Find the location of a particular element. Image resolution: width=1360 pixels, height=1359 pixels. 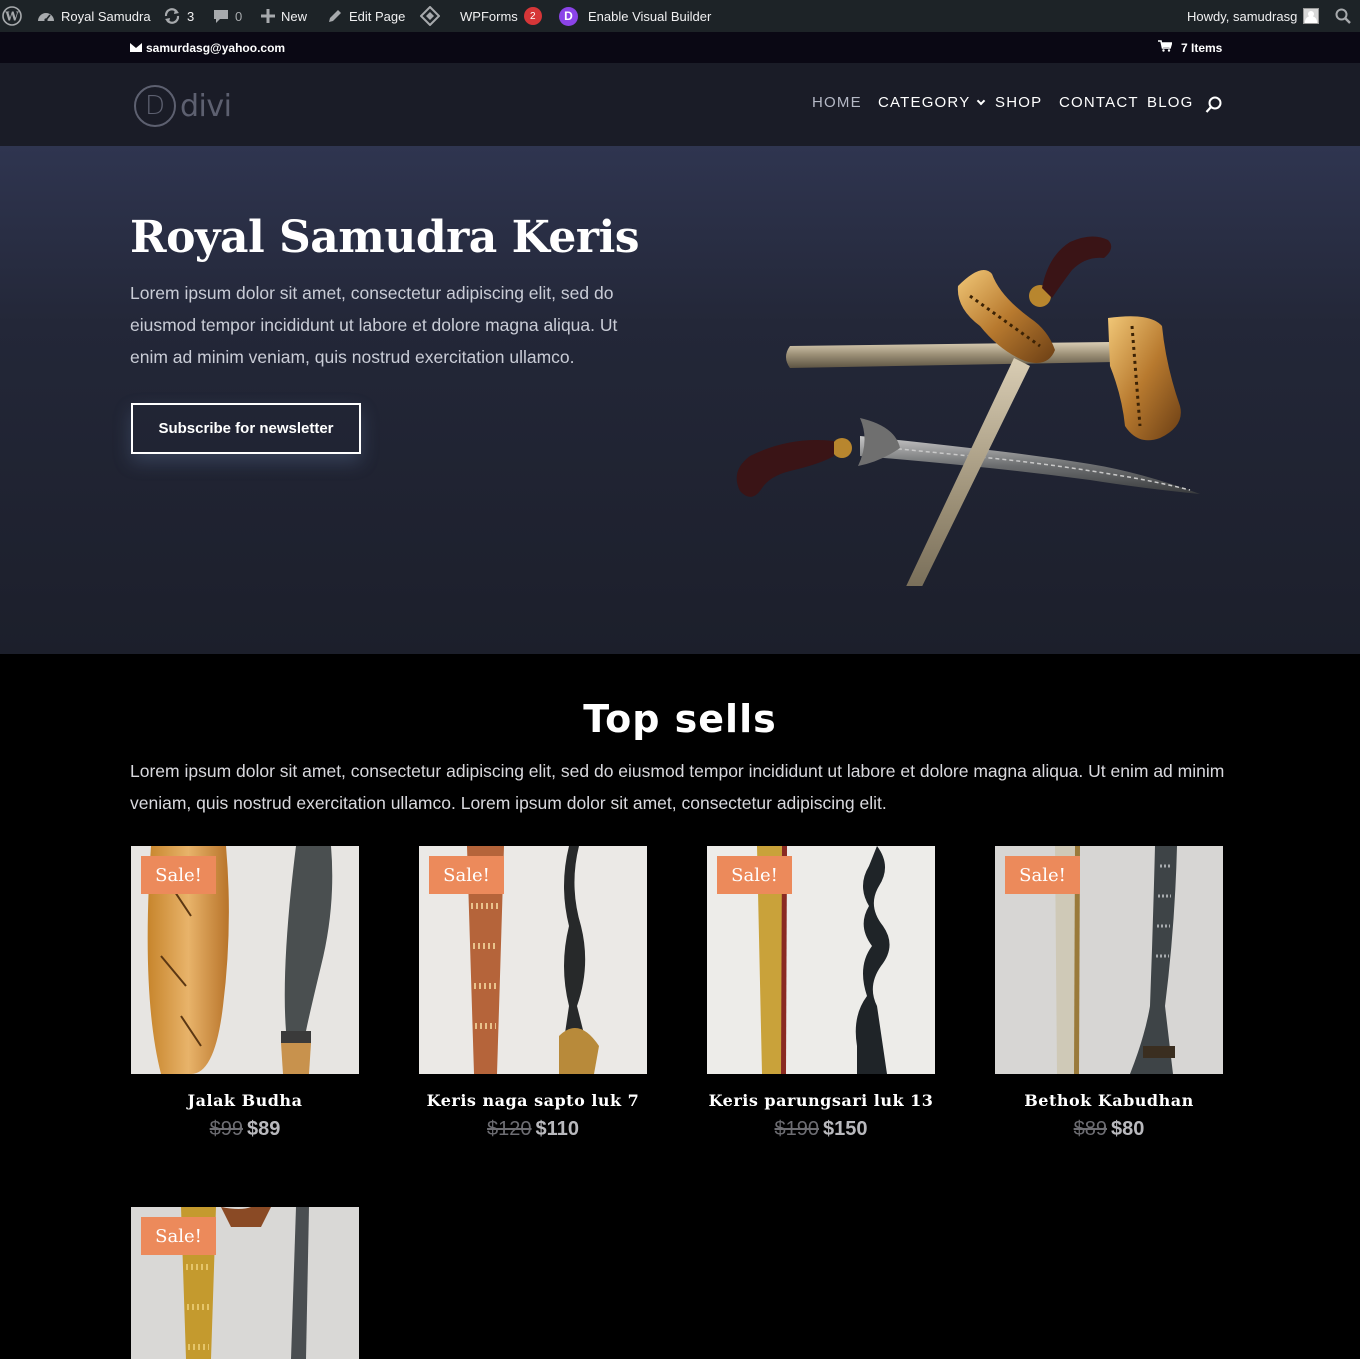

envelope-icon is located at coordinates (136, 47).